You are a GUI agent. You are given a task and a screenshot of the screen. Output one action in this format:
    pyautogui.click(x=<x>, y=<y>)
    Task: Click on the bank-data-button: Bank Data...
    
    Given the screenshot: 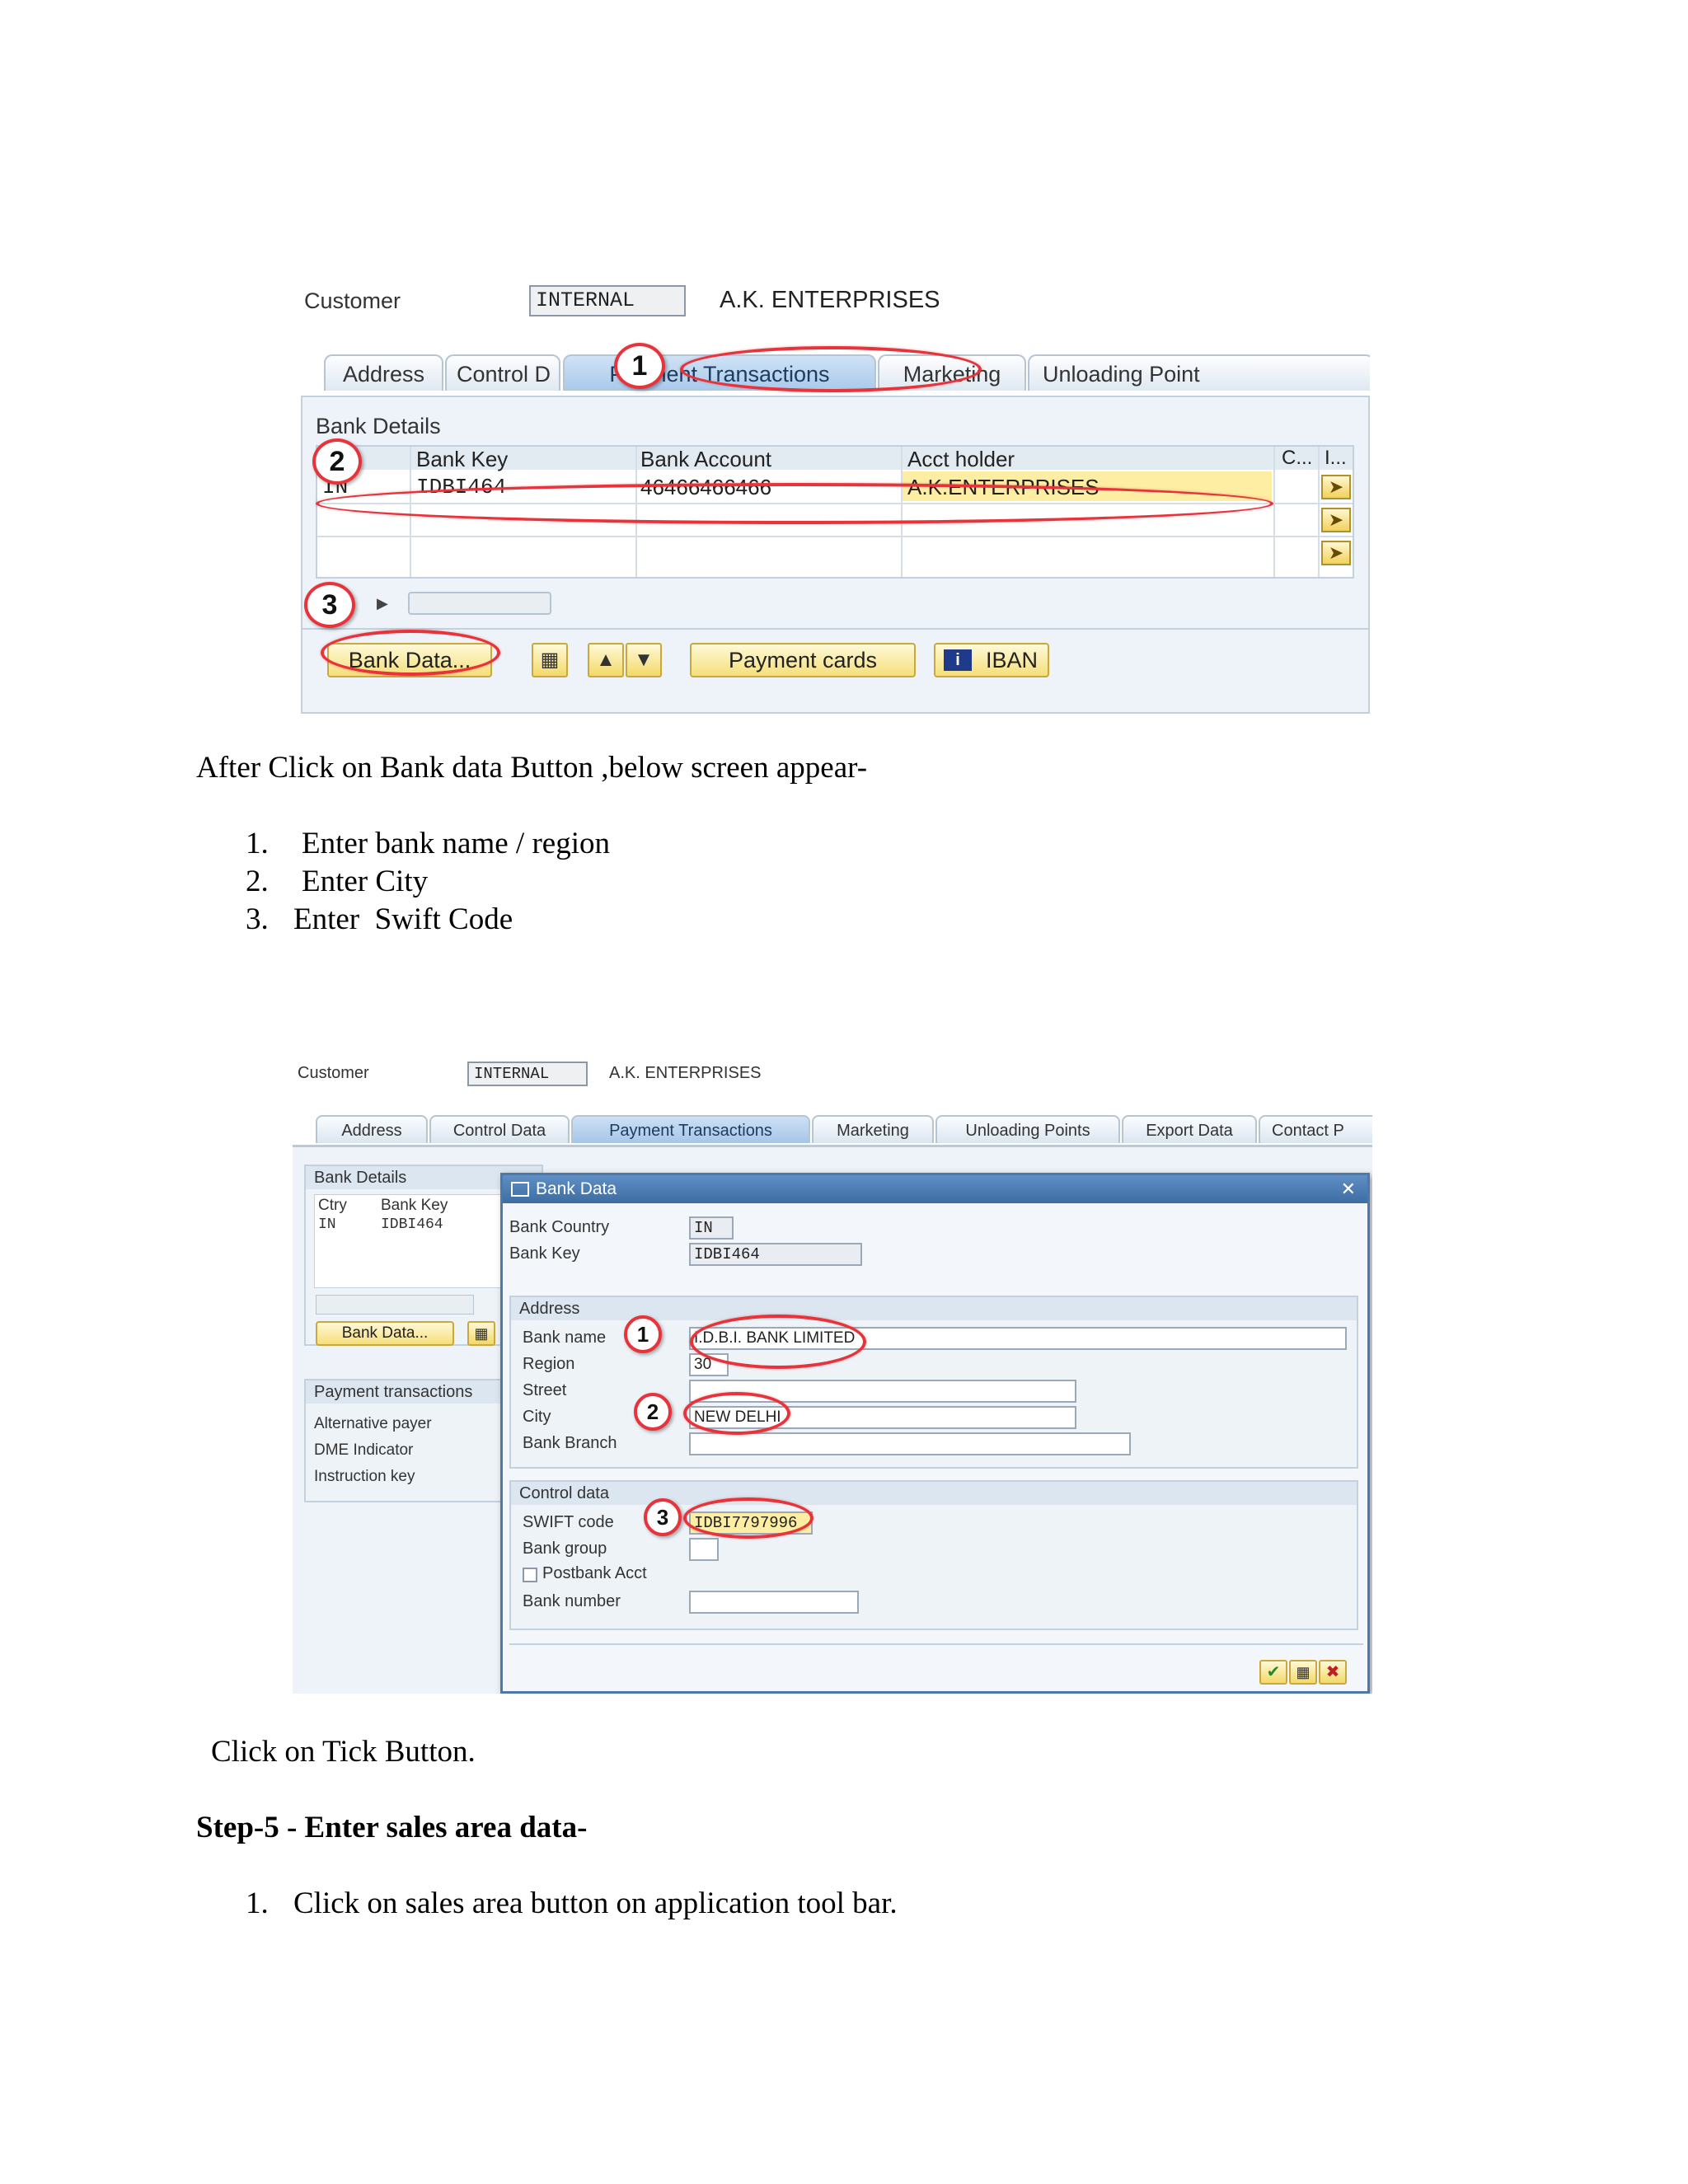 What is the action you would take?
    pyautogui.click(x=385, y=1333)
    